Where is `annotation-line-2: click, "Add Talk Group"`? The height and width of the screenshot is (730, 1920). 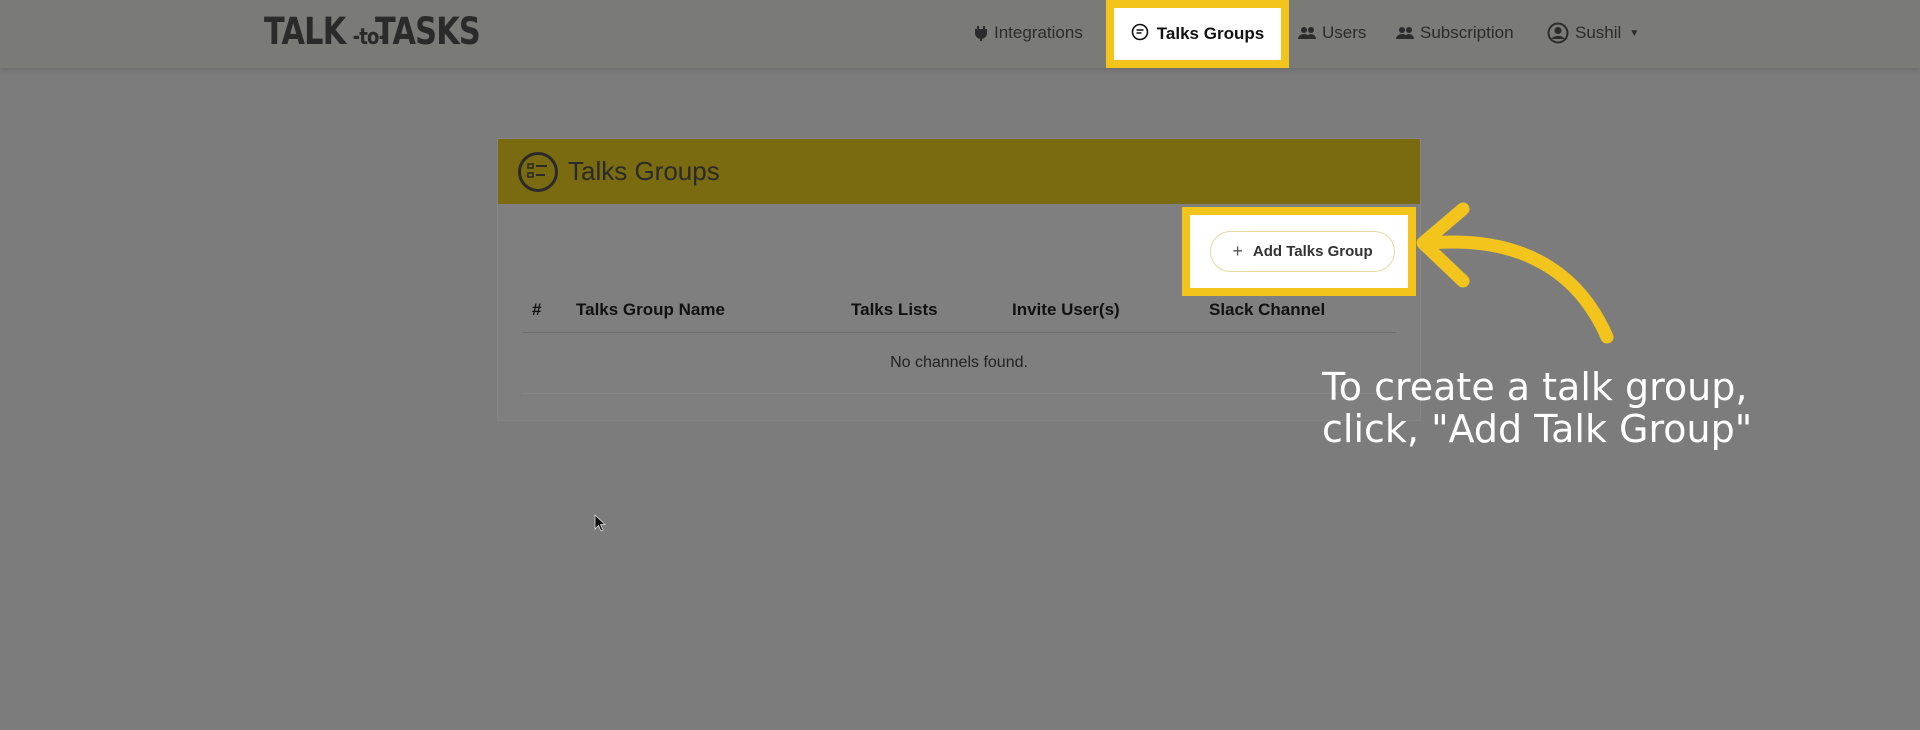
annotation-line-2: click, "Add Talk Group" is located at coordinates (1537, 429).